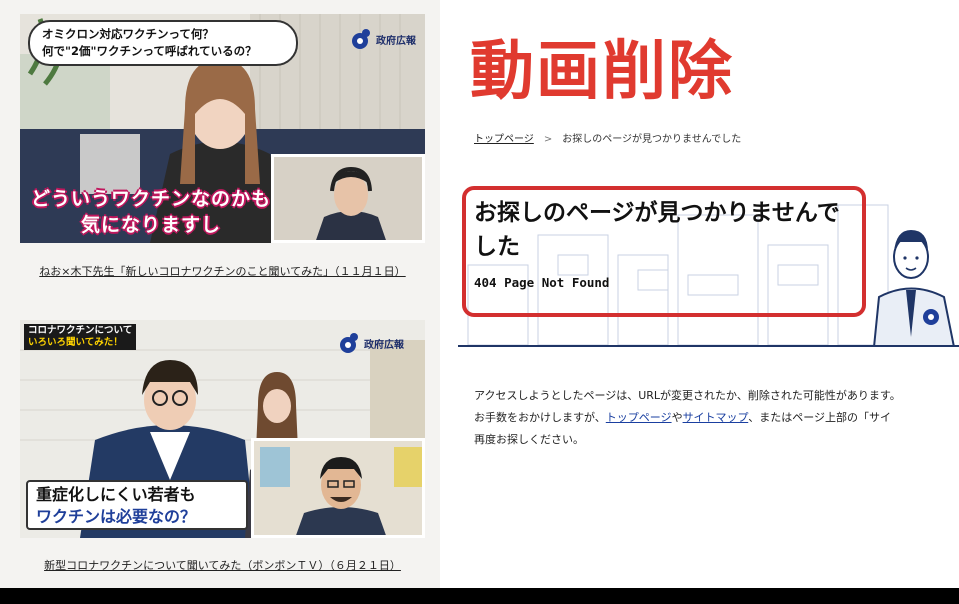  Describe the element at coordinates (529, 439) in the screenshot. I see `message-line-3: 再度お探しください。` at that location.